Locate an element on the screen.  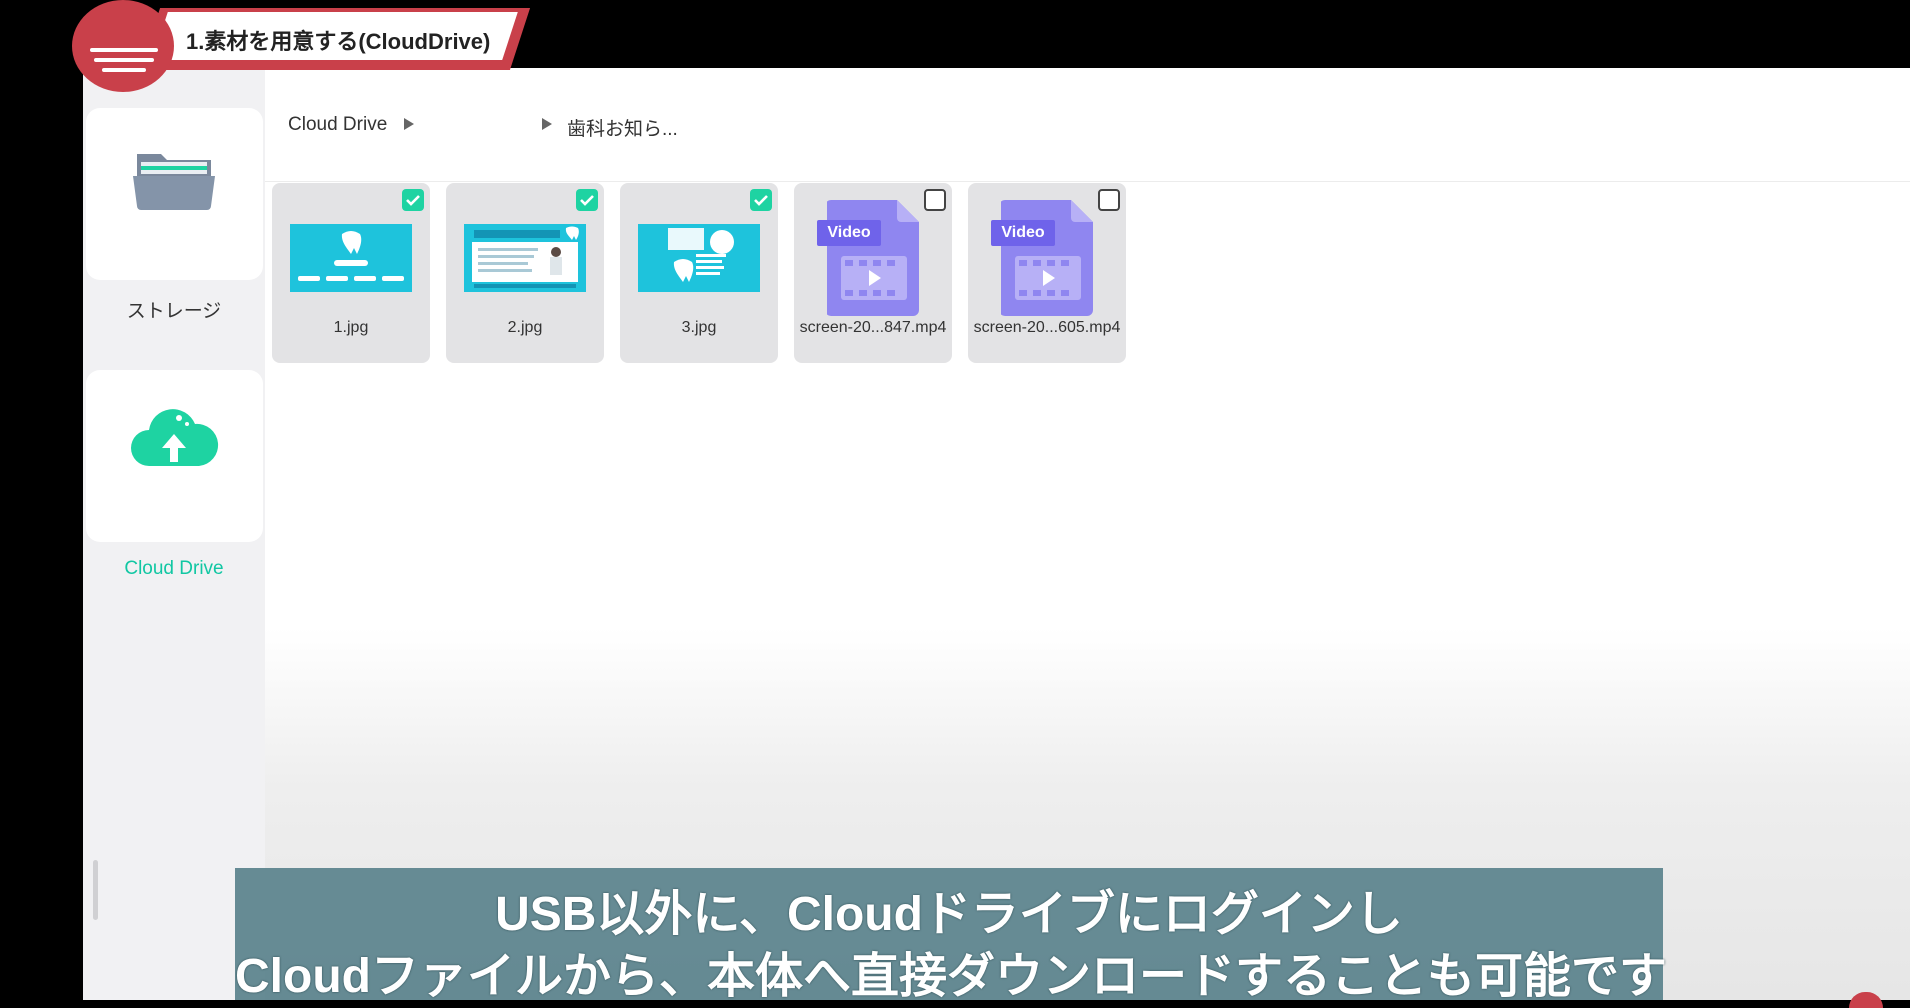
sidebar-scrollbar is located at coordinates (95, 890).